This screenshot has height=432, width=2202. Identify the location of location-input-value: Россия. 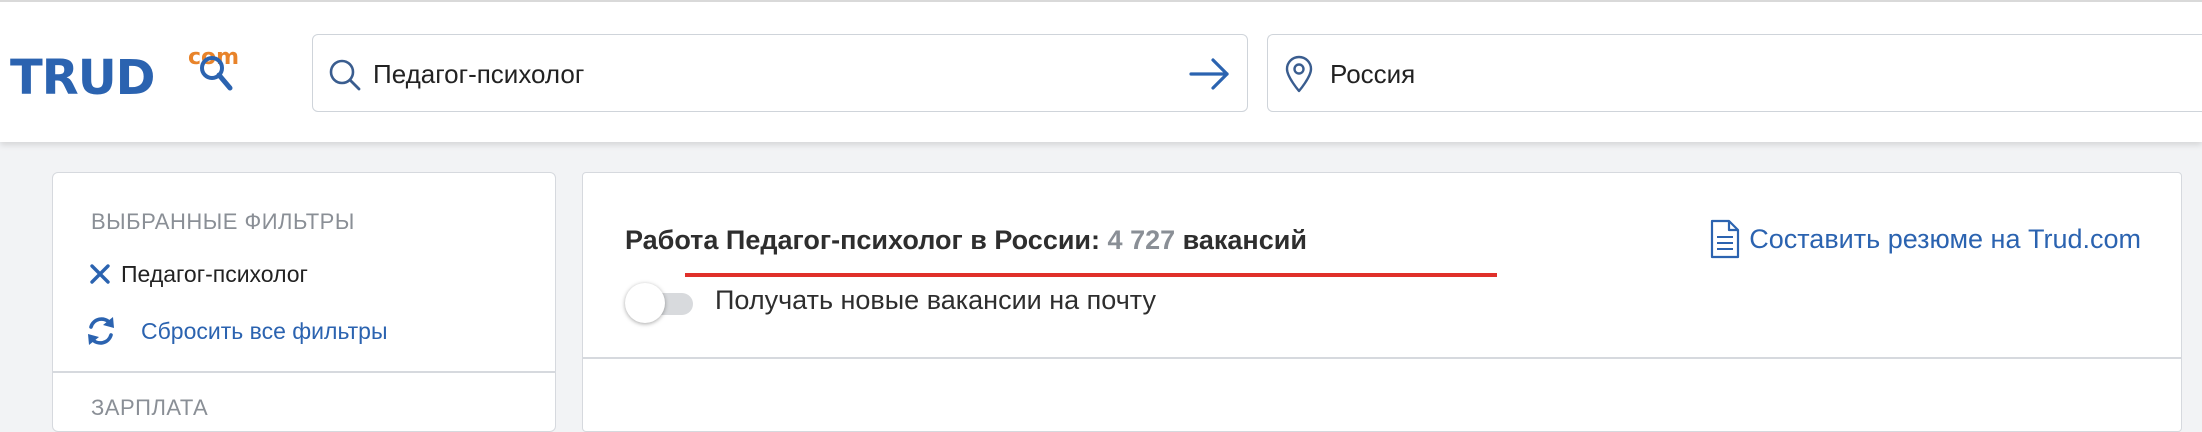
(1372, 74).